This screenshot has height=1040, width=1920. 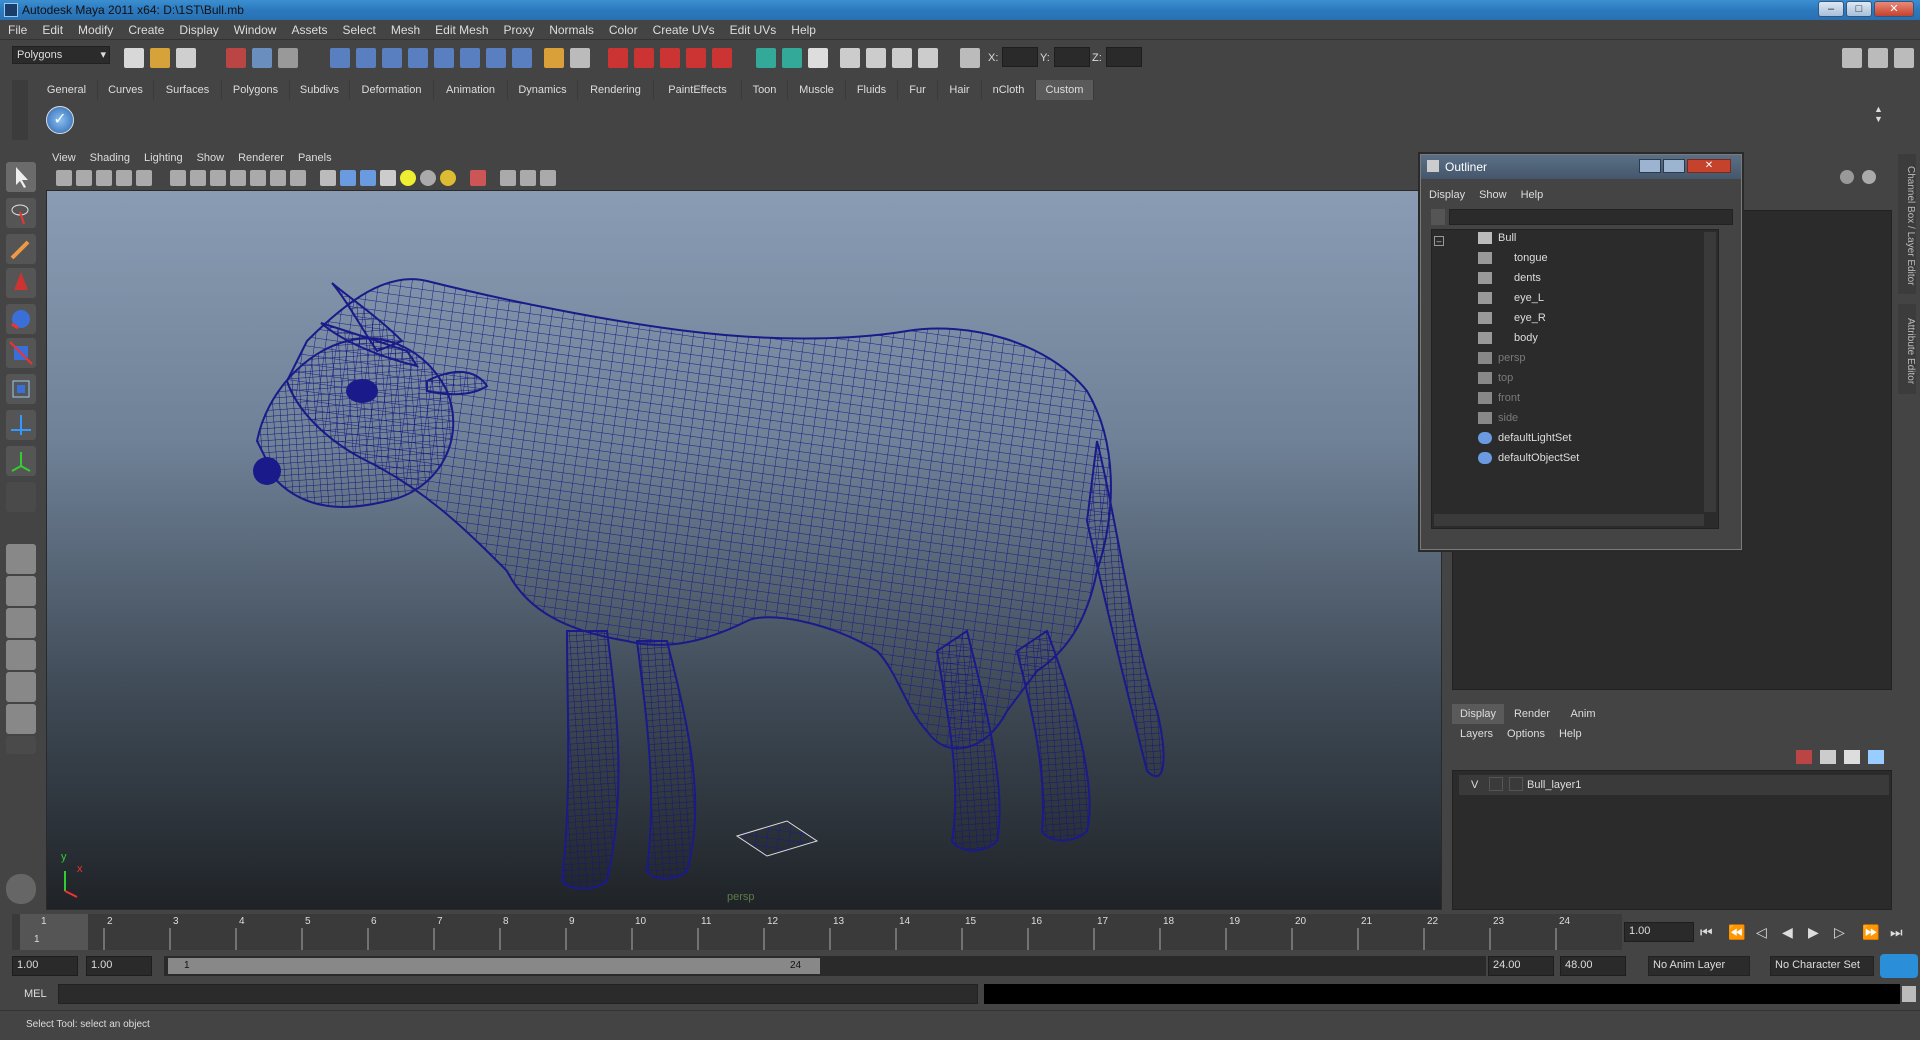 What do you see at coordinates (1124, 57) in the screenshot?
I see `z-coord-field` at bounding box center [1124, 57].